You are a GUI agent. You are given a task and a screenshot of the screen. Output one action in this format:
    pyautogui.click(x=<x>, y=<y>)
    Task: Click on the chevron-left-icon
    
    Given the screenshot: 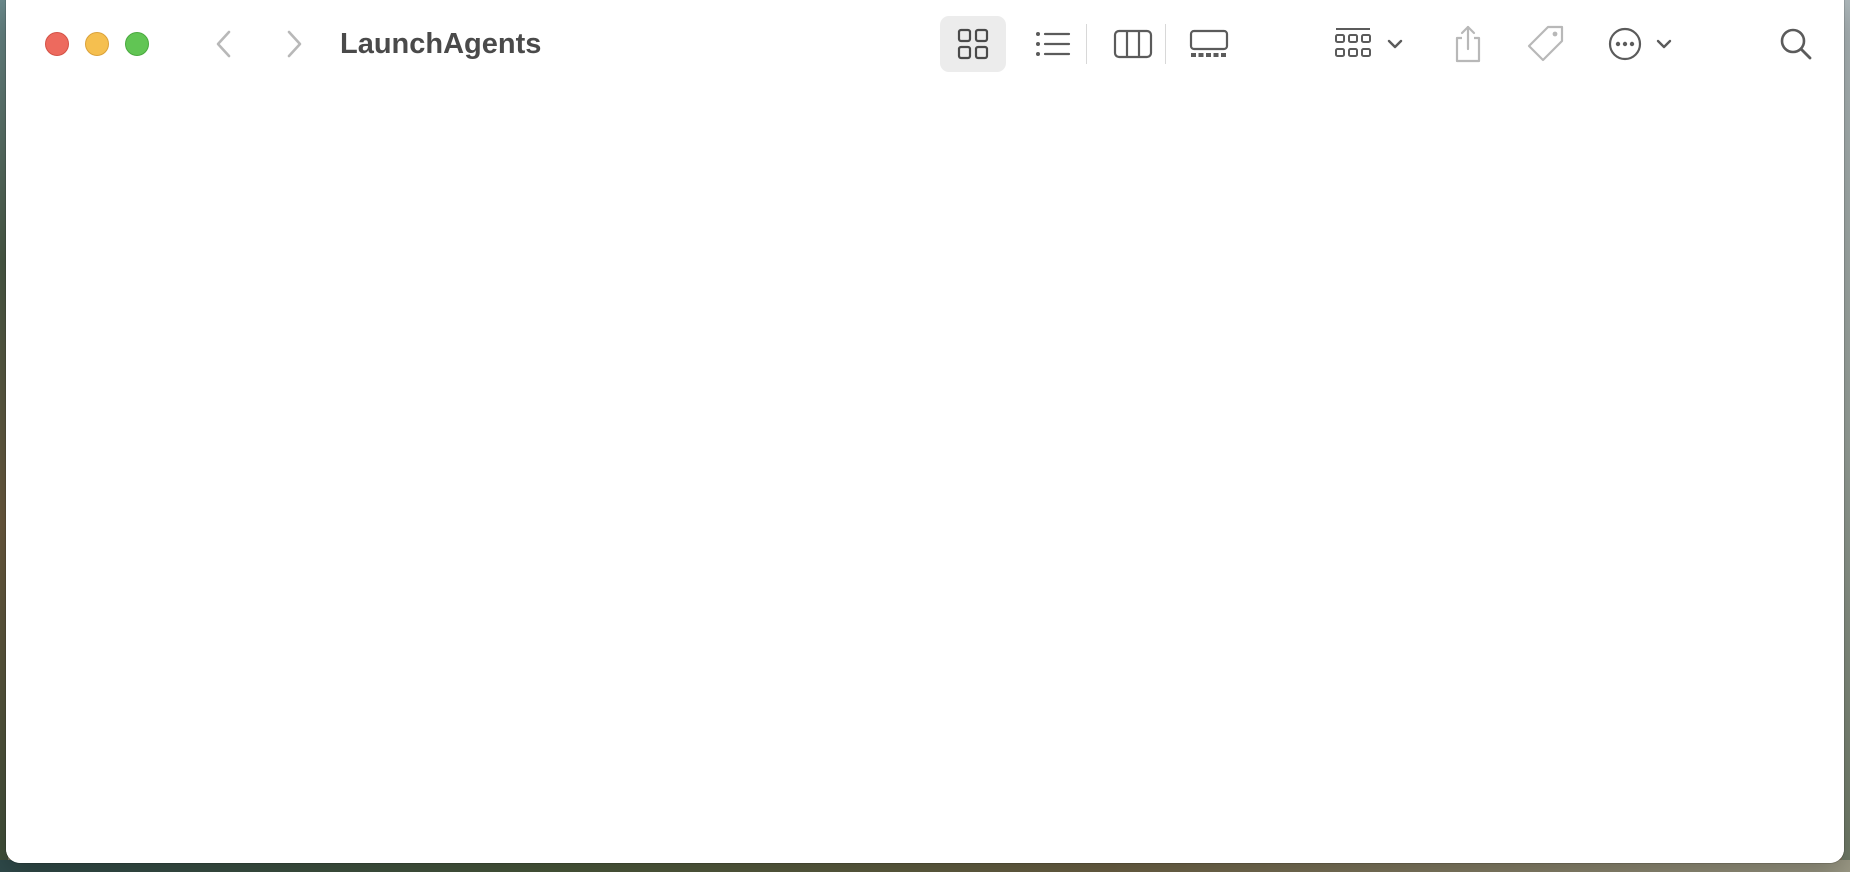 What is the action you would take?
    pyautogui.click(x=223, y=44)
    